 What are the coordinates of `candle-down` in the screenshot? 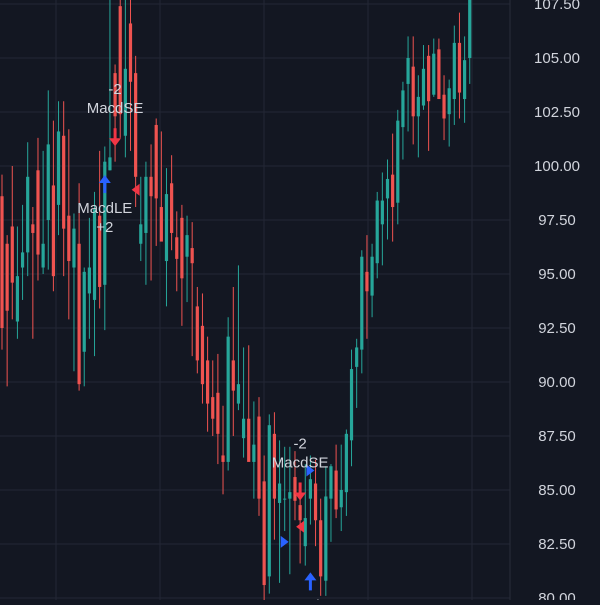 It's located at (2, 262).